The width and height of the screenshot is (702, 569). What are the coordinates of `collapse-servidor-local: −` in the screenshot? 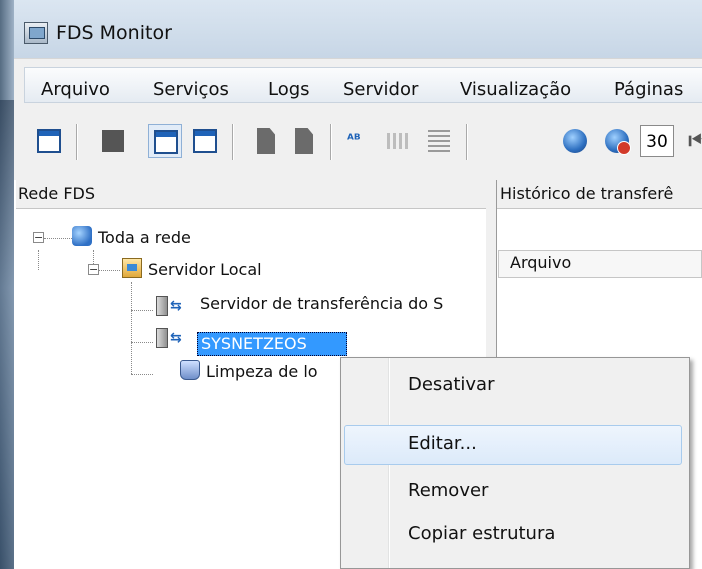 It's located at (93, 269).